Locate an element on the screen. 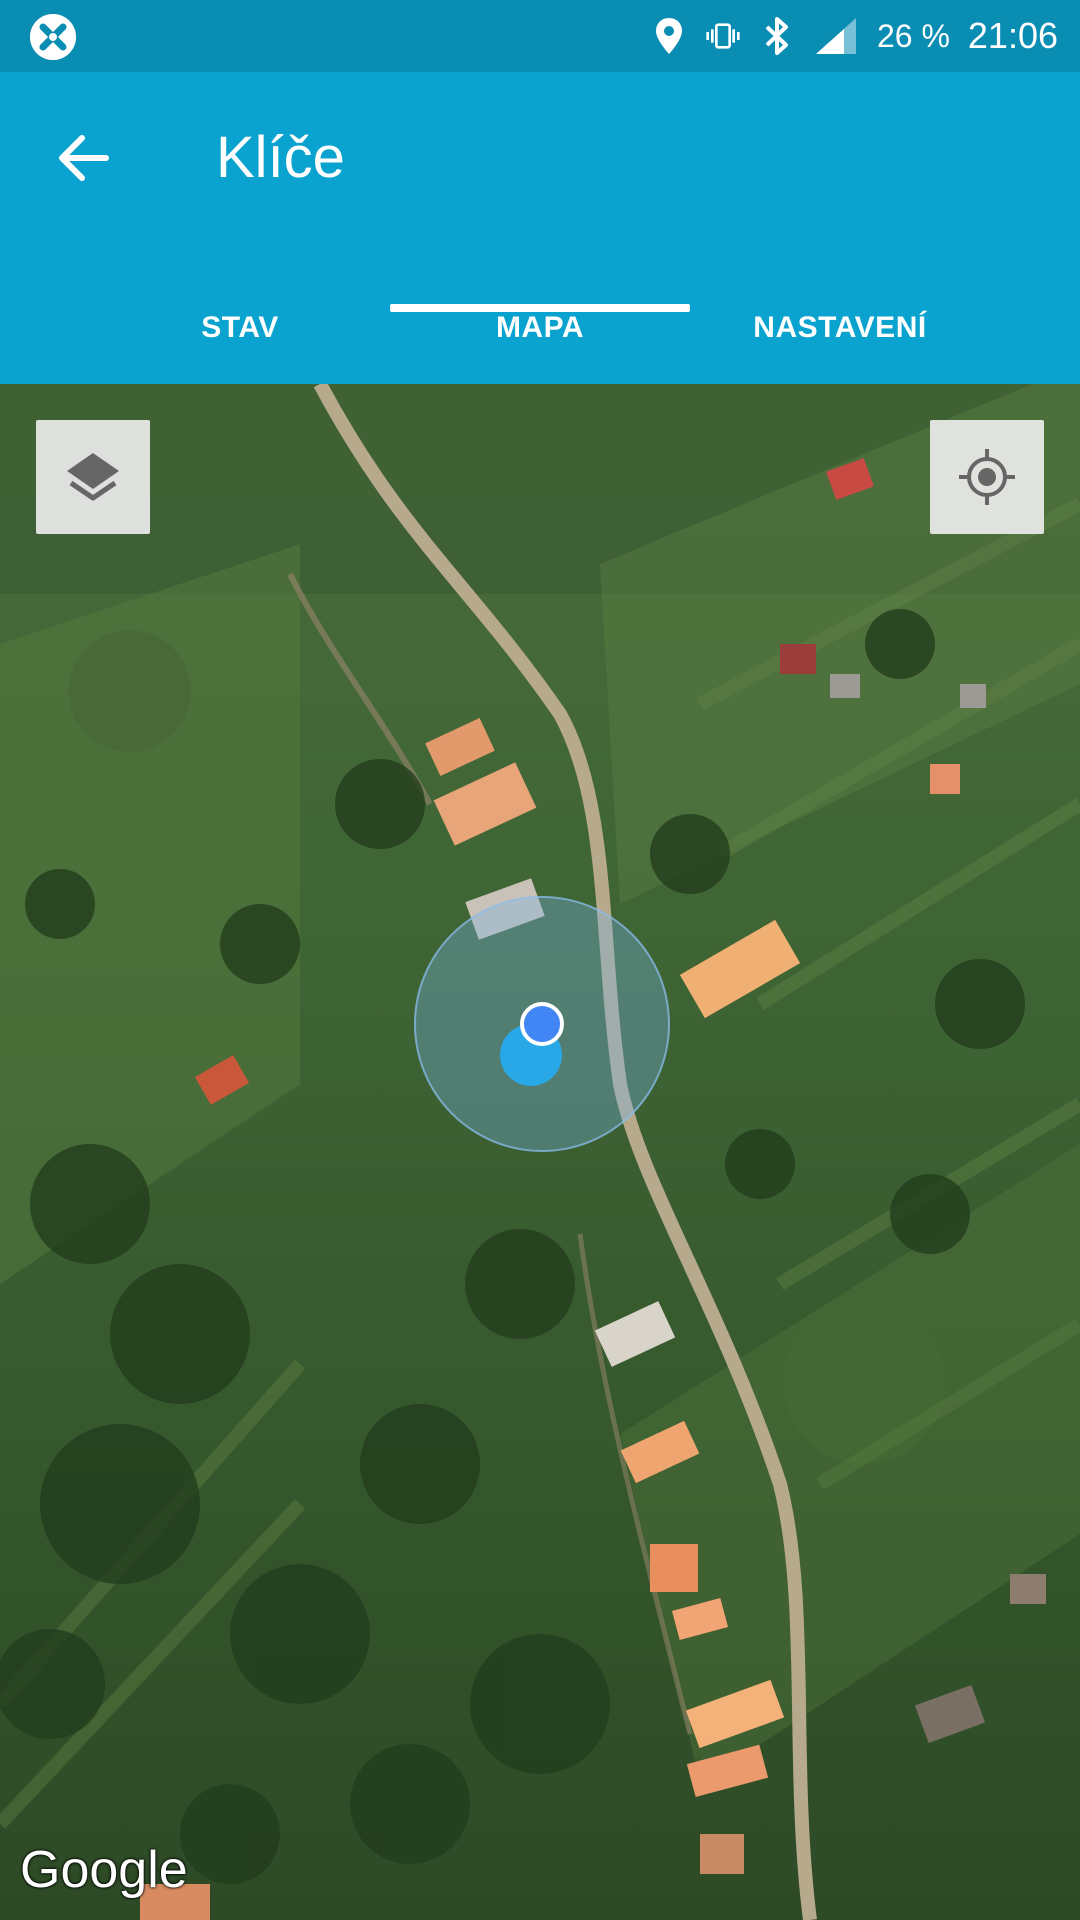 The image size is (1080, 1920). back-button is located at coordinates (84, 158).